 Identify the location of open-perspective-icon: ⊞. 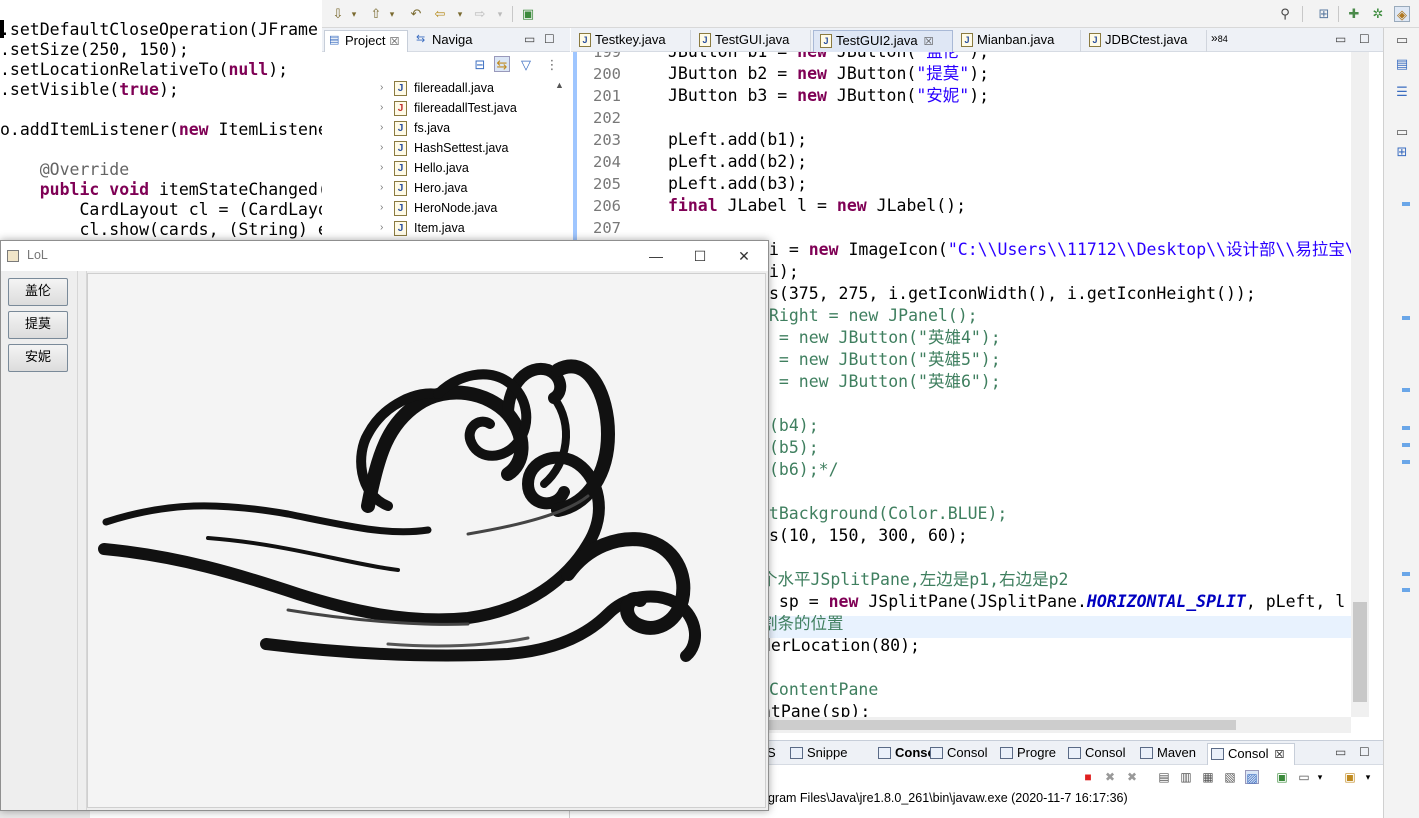
(1324, 14).